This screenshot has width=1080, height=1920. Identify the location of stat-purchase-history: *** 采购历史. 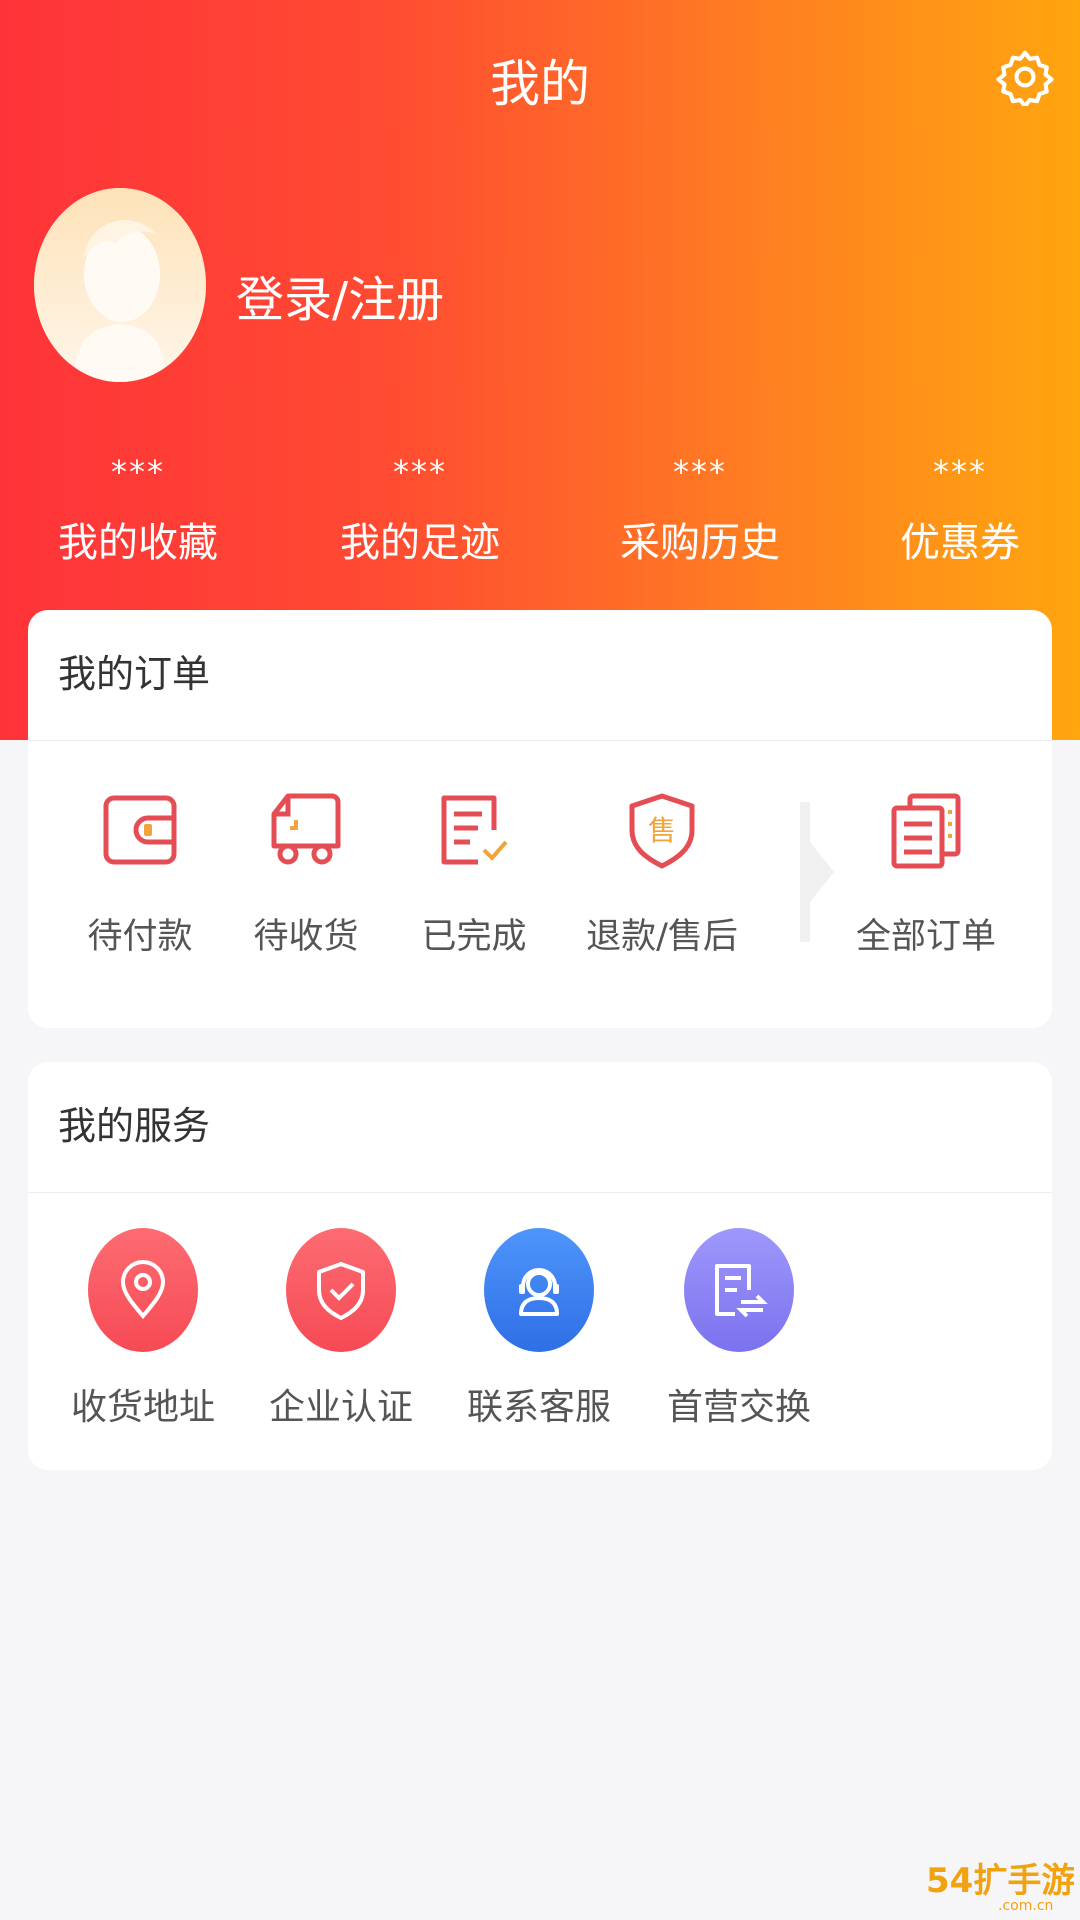
(700, 509).